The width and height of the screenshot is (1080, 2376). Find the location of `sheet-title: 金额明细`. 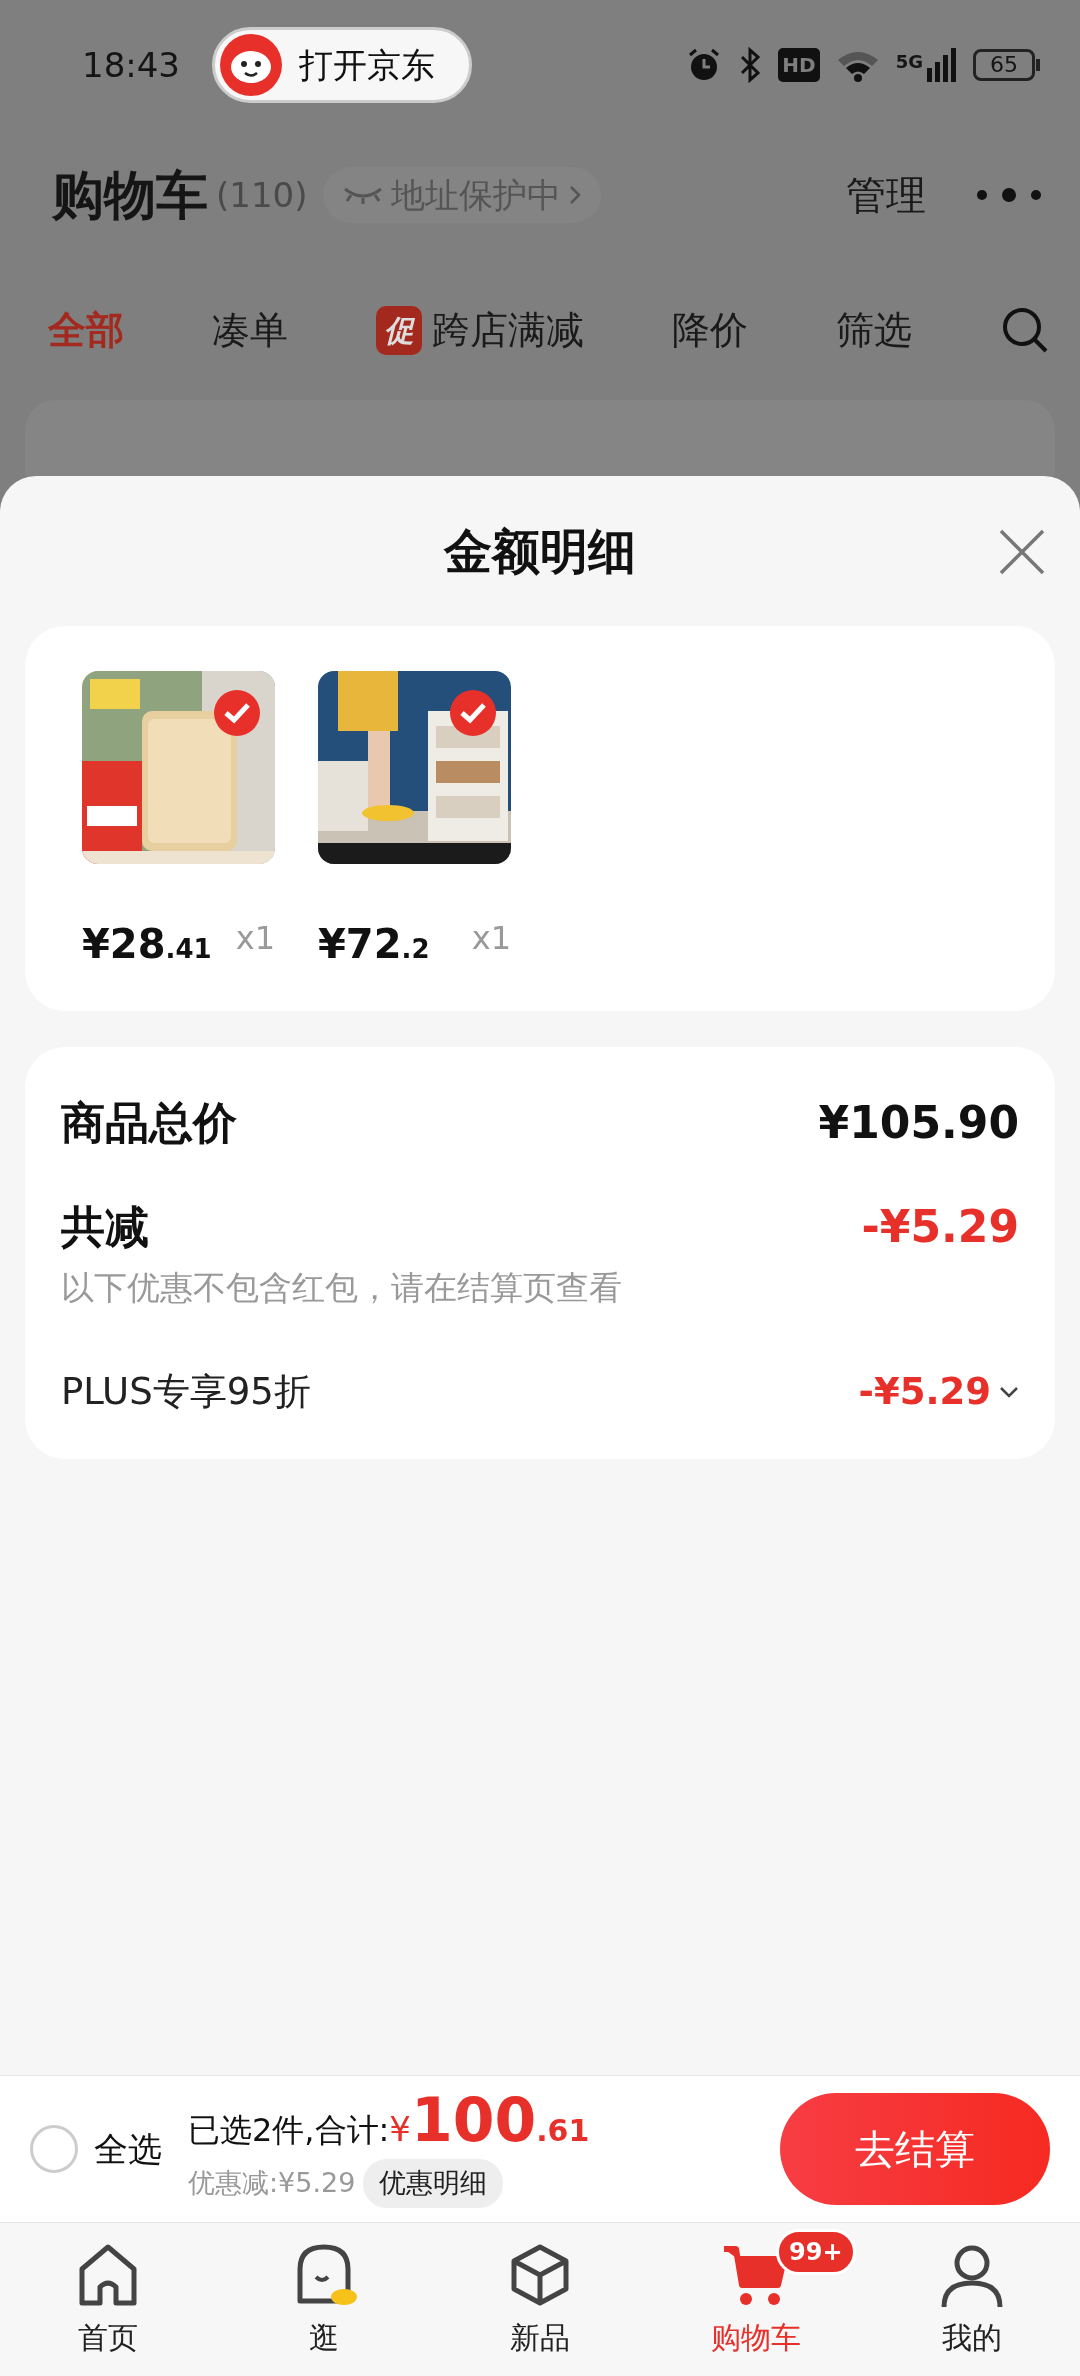

sheet-title: 金额明细 is located at coordinates (540, 551).